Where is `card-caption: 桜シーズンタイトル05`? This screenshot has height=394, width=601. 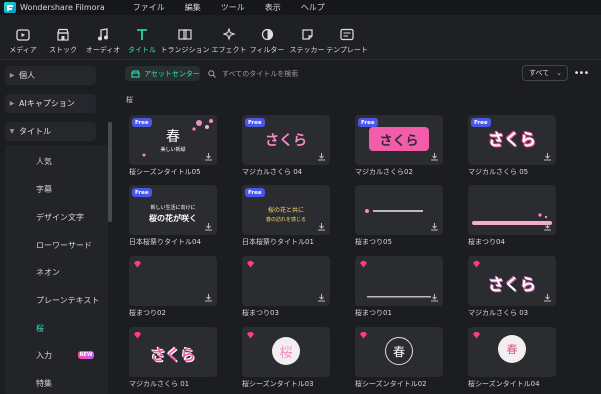
card-caption: 桜シーズンタイトル05 is located at coordinates (165, 172).